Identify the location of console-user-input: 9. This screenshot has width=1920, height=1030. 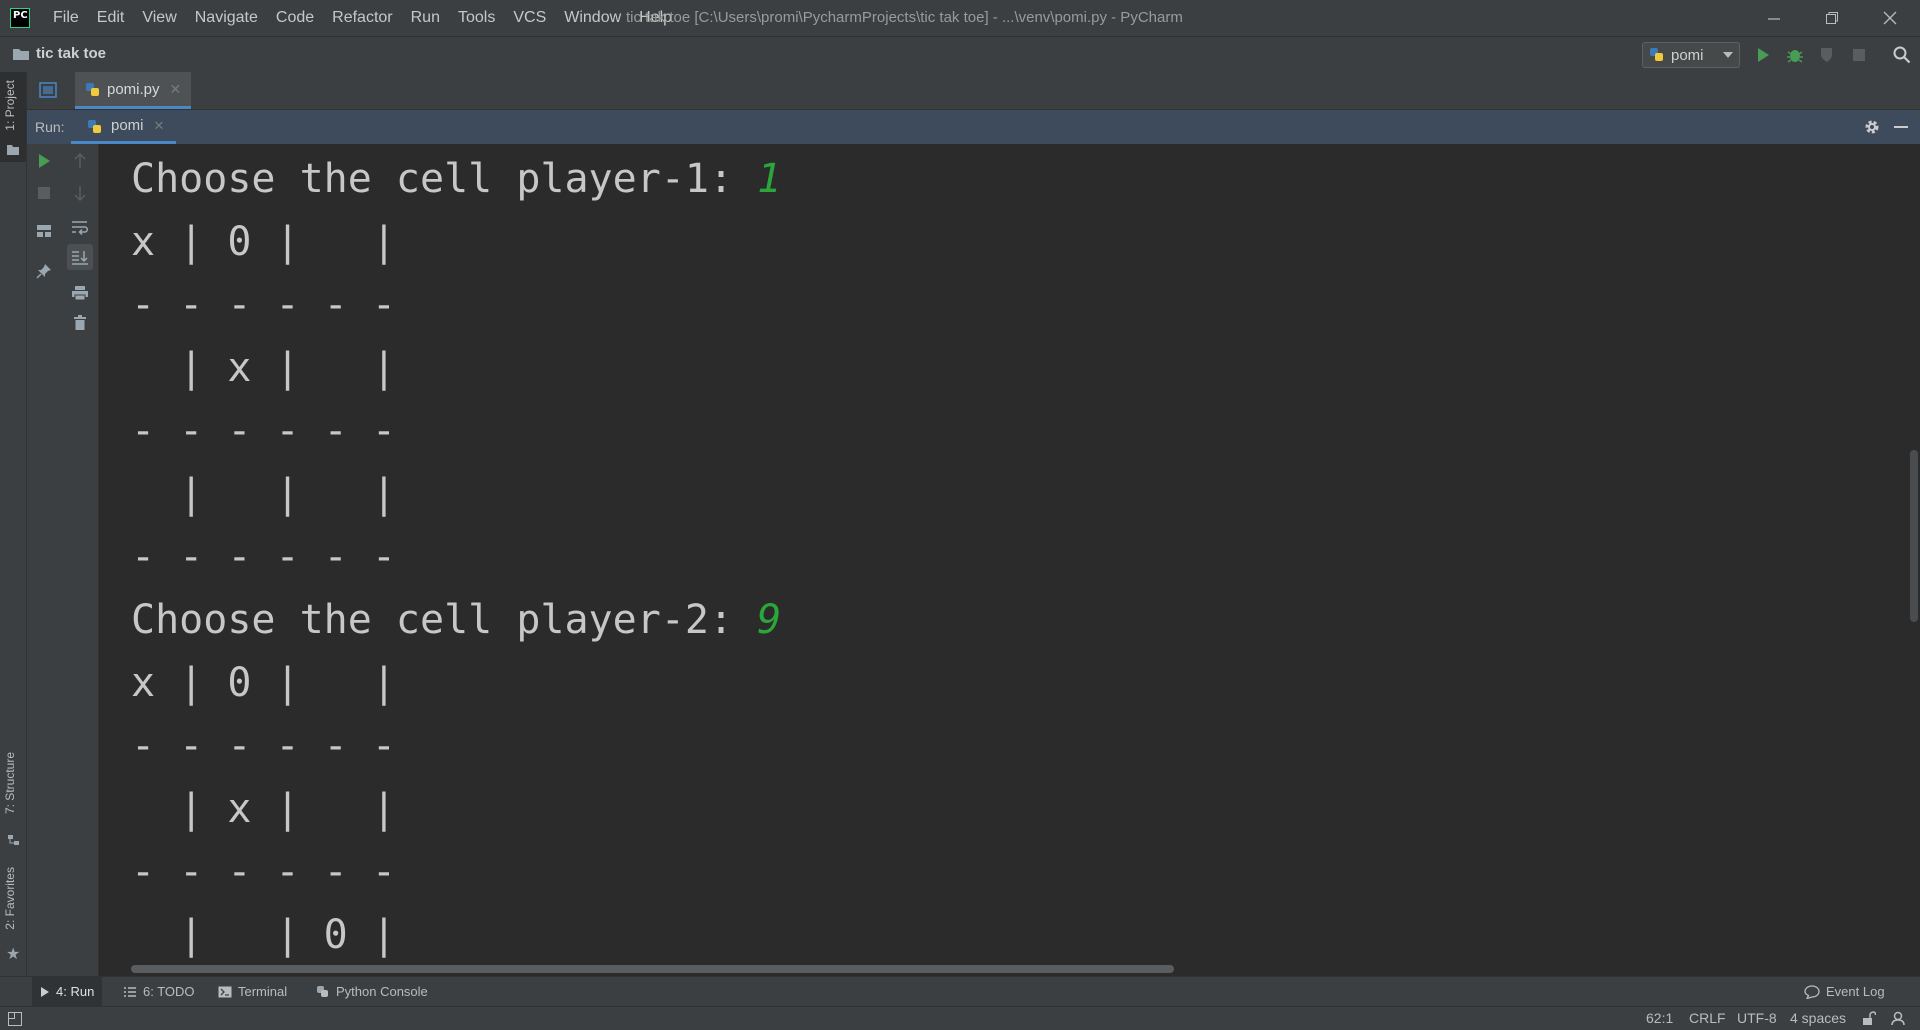
(769, 620).